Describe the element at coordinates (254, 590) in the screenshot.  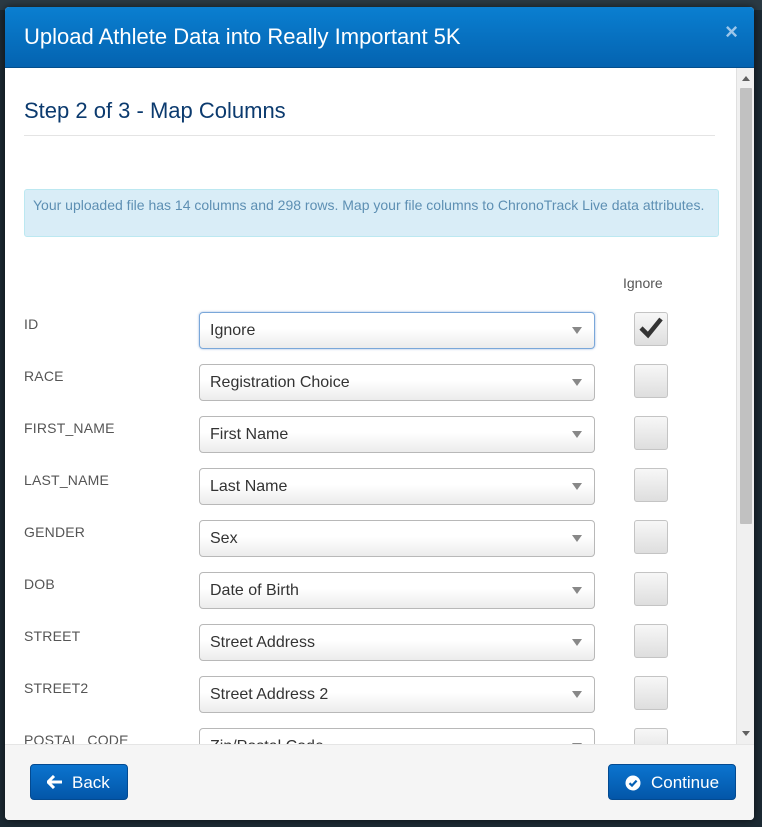
I see `select-value: Date of Birth` at that location.